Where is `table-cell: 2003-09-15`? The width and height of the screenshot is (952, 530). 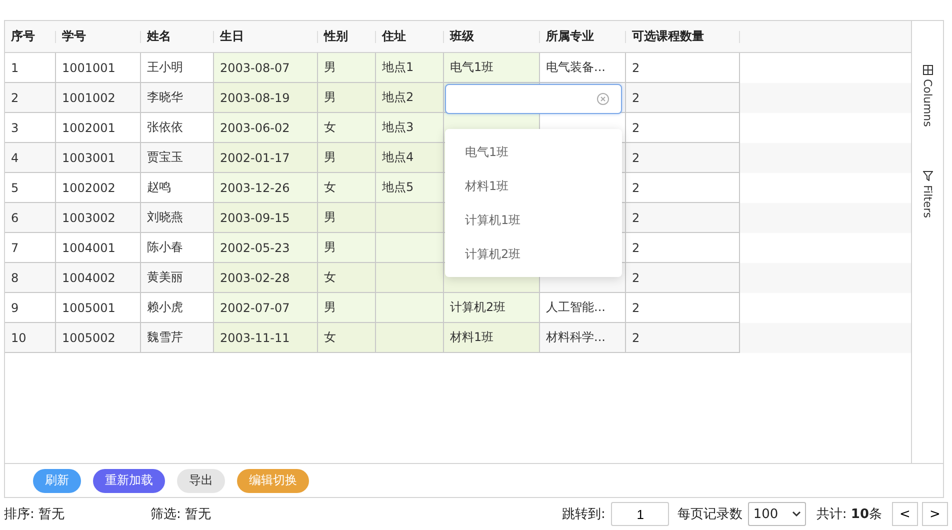
table-cell: 2003-09-15 is located at coordinates (266, 218).